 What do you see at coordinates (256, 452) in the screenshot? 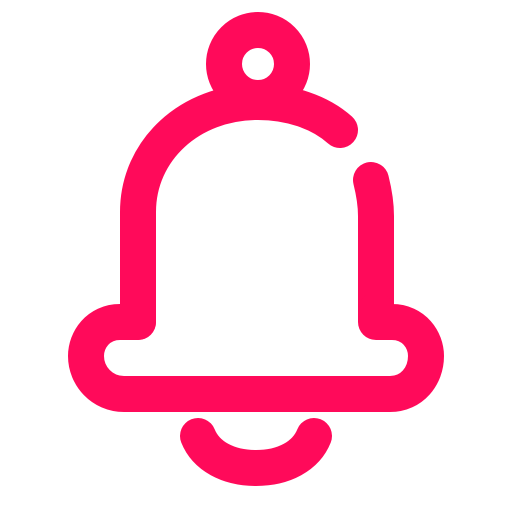
I see `bell-clapper` at bounding box center [256, 452].